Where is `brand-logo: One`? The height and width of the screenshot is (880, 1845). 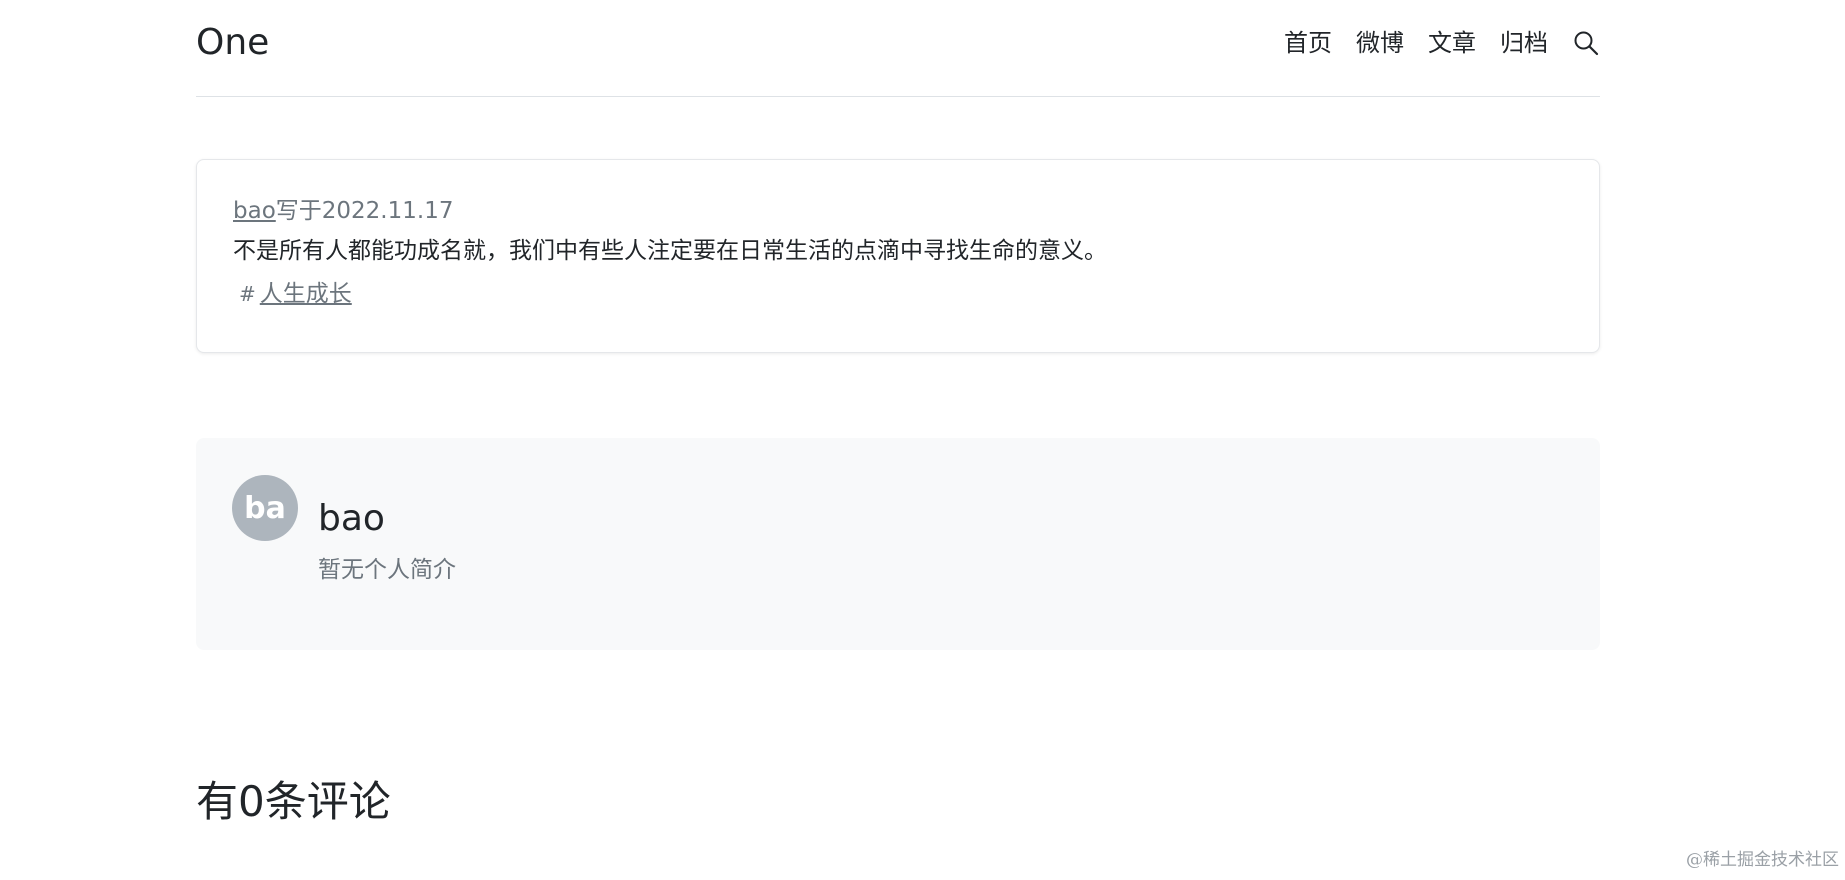 brand-logo: One is located at coordinates (232, 43).